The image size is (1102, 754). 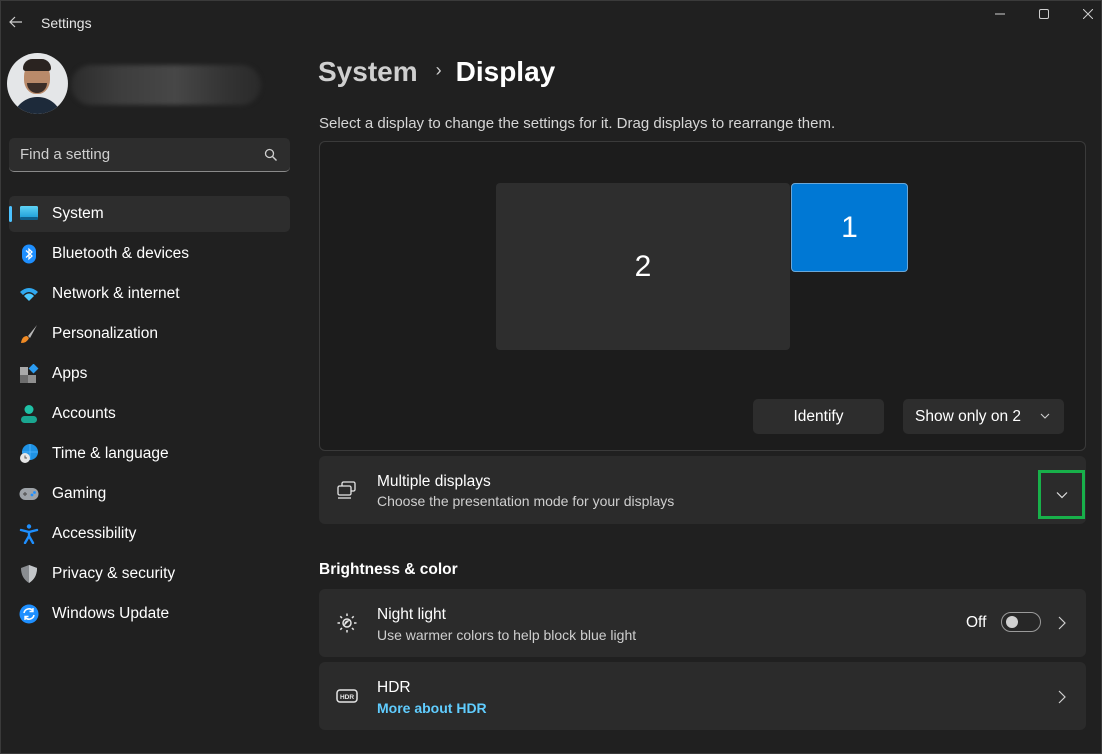 I want to click on page-title: Display, so click(x=505, y=71).